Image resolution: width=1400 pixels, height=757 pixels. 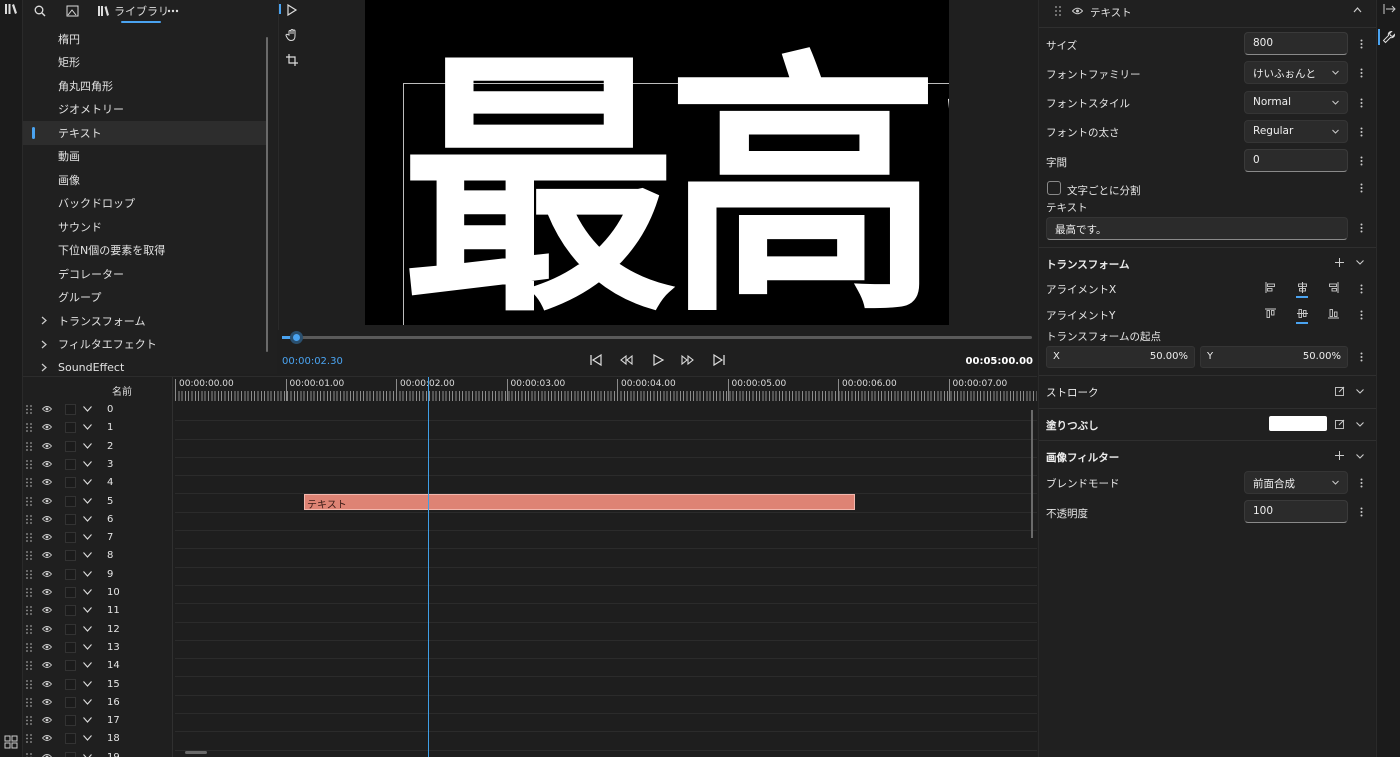 What do you see at coordinates (145, 110) in the screenshot?
I see `library-item-geometry: ジオメトリー` at bounding box center [145, 110].